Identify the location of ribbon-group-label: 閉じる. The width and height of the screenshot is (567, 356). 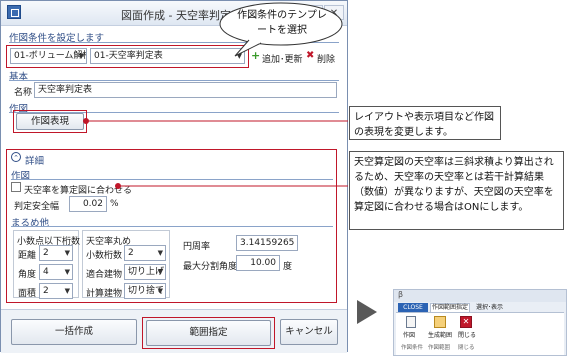
(466, 348).